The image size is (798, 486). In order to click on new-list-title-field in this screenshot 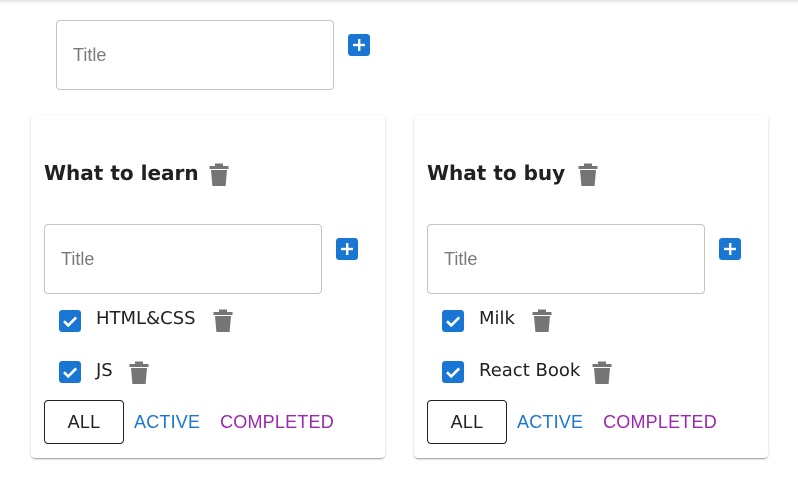, I will do `click(195, 55)`.